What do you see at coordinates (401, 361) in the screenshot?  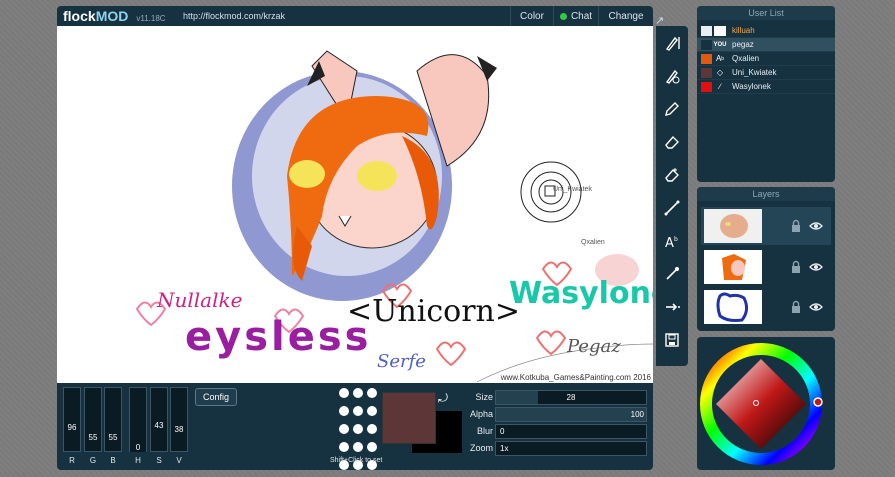 I see `canvas-text-serfe: Serfe` at bounding box center [401, 361].